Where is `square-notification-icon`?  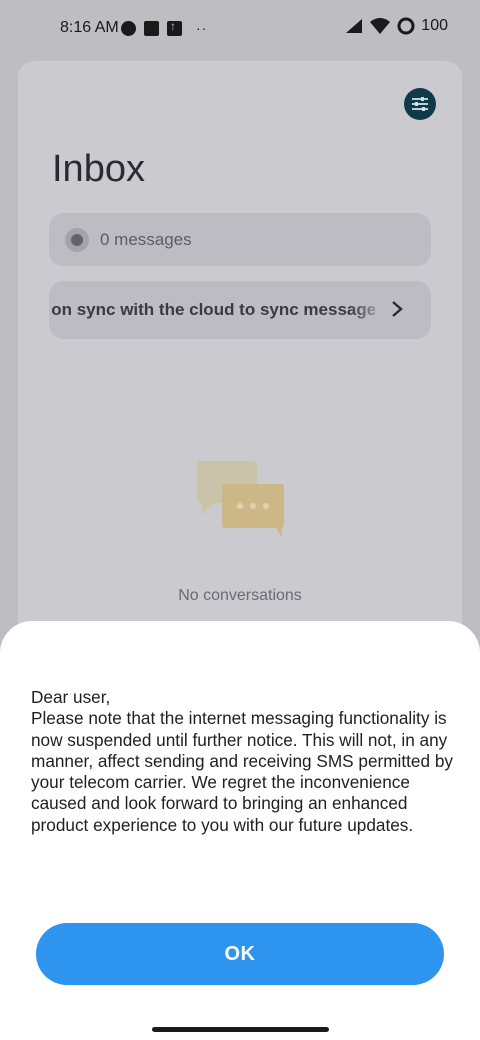
square-notification-icon is located at coordinates (151, 28).